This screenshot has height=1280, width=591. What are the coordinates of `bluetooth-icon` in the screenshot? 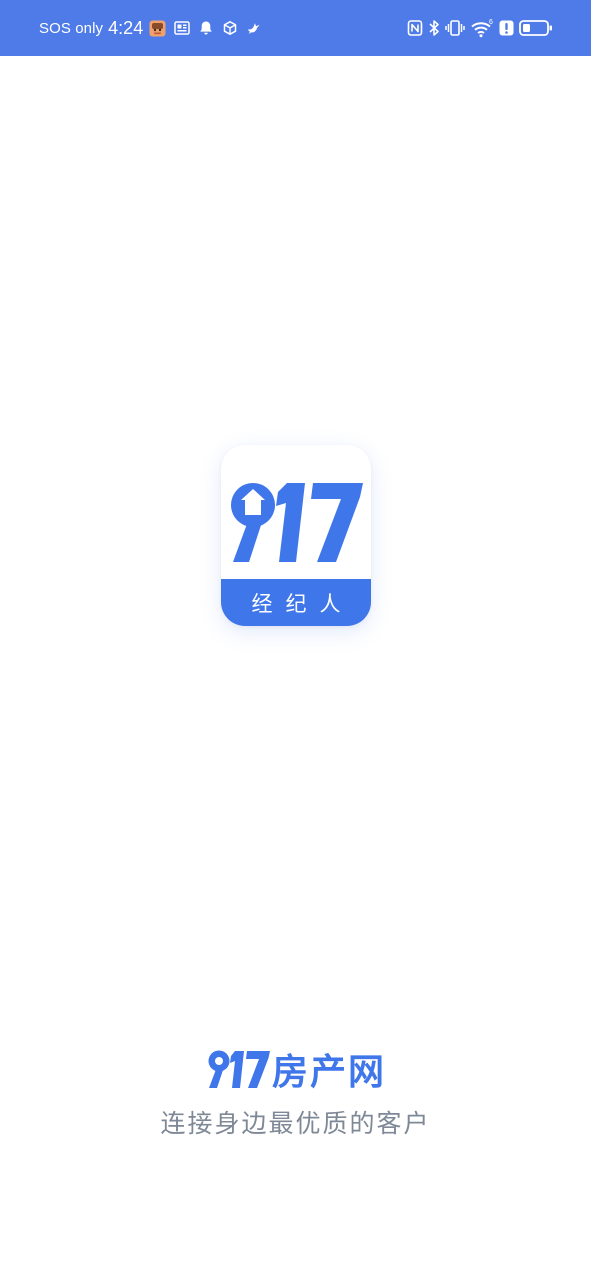 It's located at (434, 28).